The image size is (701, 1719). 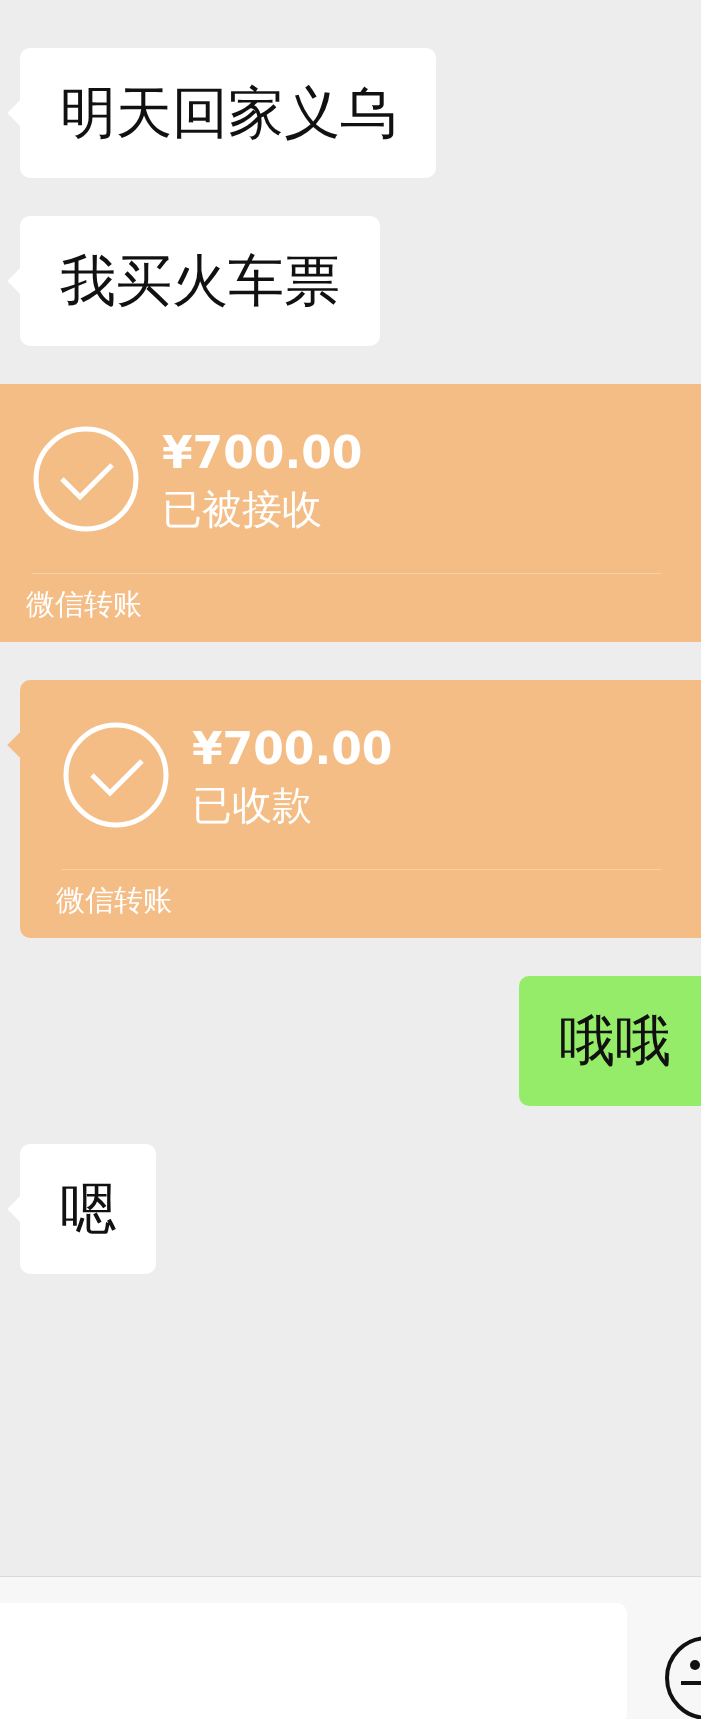 What do you see at coordinates (682, 1677) in the screenshot?
I see `emoji-icon` at bounding box center [682, 1677].